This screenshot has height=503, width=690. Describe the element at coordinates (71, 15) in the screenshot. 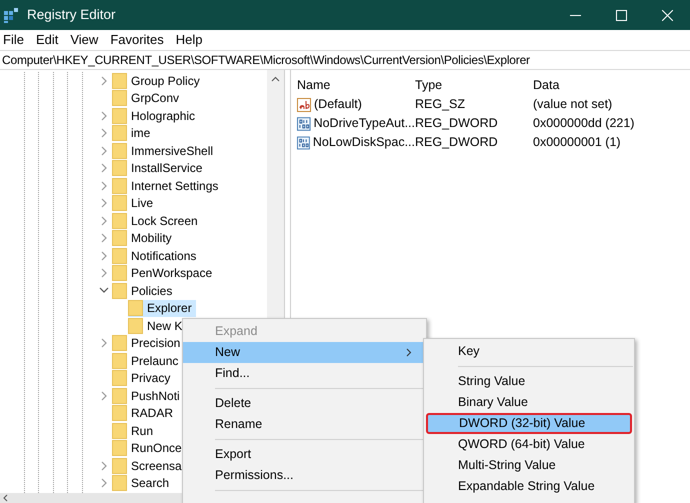

I see `window-title: Registry Editor` at that location.